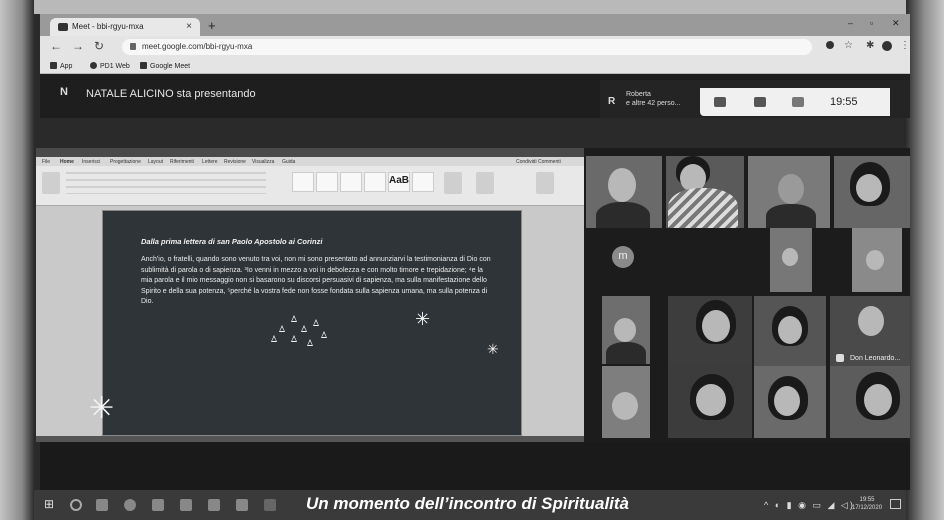 The height and width of the screenshot is (520, 944). Describe the element at coordinates (887, 46) in the screenshot. I see `profile-avatar` at that location.